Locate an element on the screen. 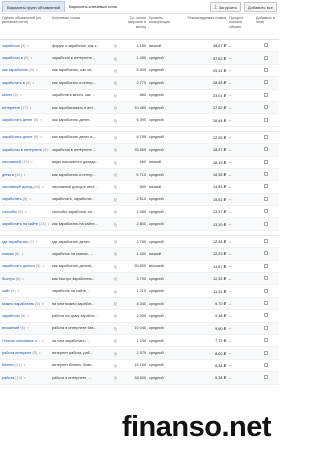 The height and width of the screenshot is (450, 320). ad-group-link: пассивный is located at coordinates (11, 162).